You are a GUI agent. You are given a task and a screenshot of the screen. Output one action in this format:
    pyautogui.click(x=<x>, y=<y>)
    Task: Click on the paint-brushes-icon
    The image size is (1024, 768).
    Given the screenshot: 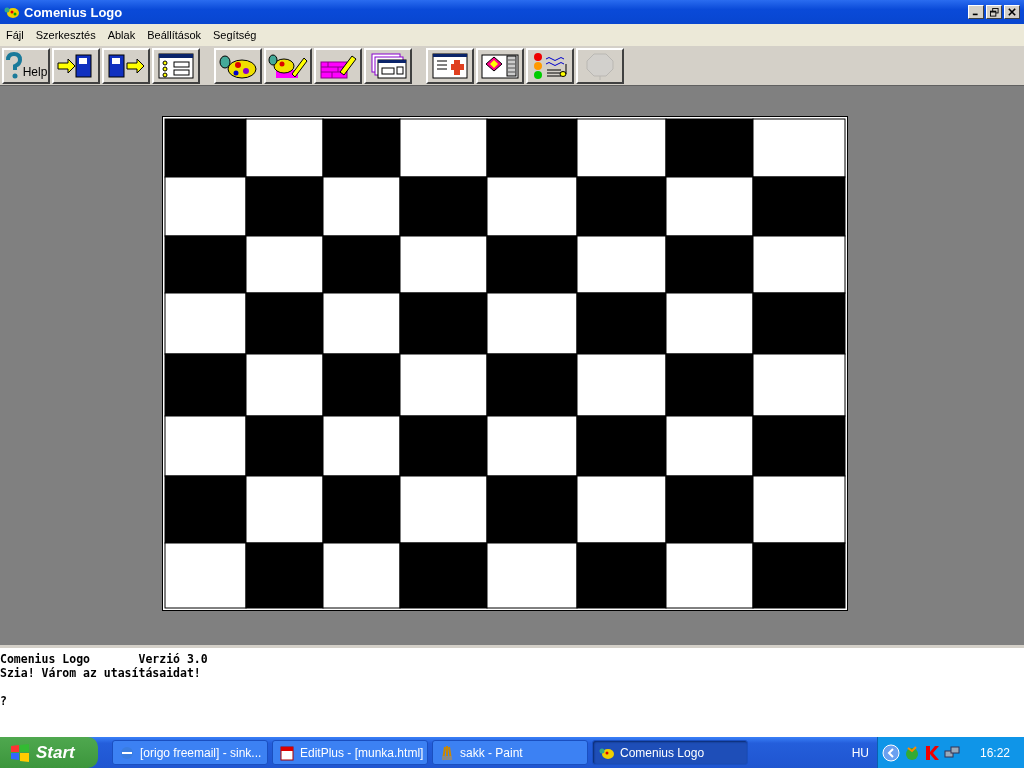 What is the action you would take?
    pyautogui.click(x=447, y=752)
    